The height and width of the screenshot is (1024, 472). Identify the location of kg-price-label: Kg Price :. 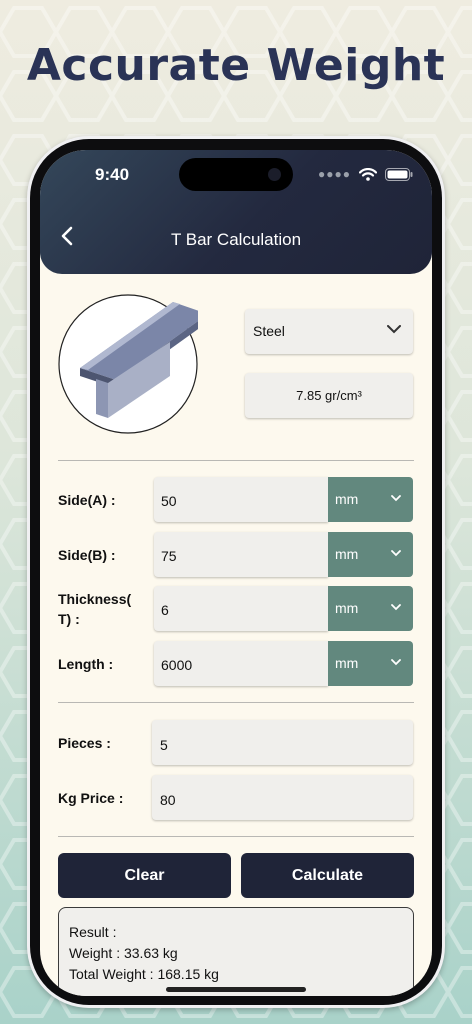
(91, 798).